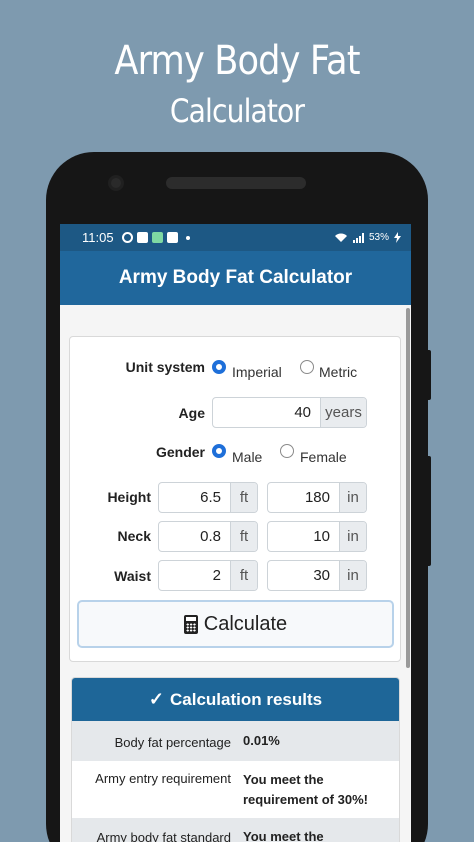 Image resolution: width=474 pixels, height=842 pixels. Describe the element at coordinates (358, 237) in the screenshot. I see `signal-icon` at that location.